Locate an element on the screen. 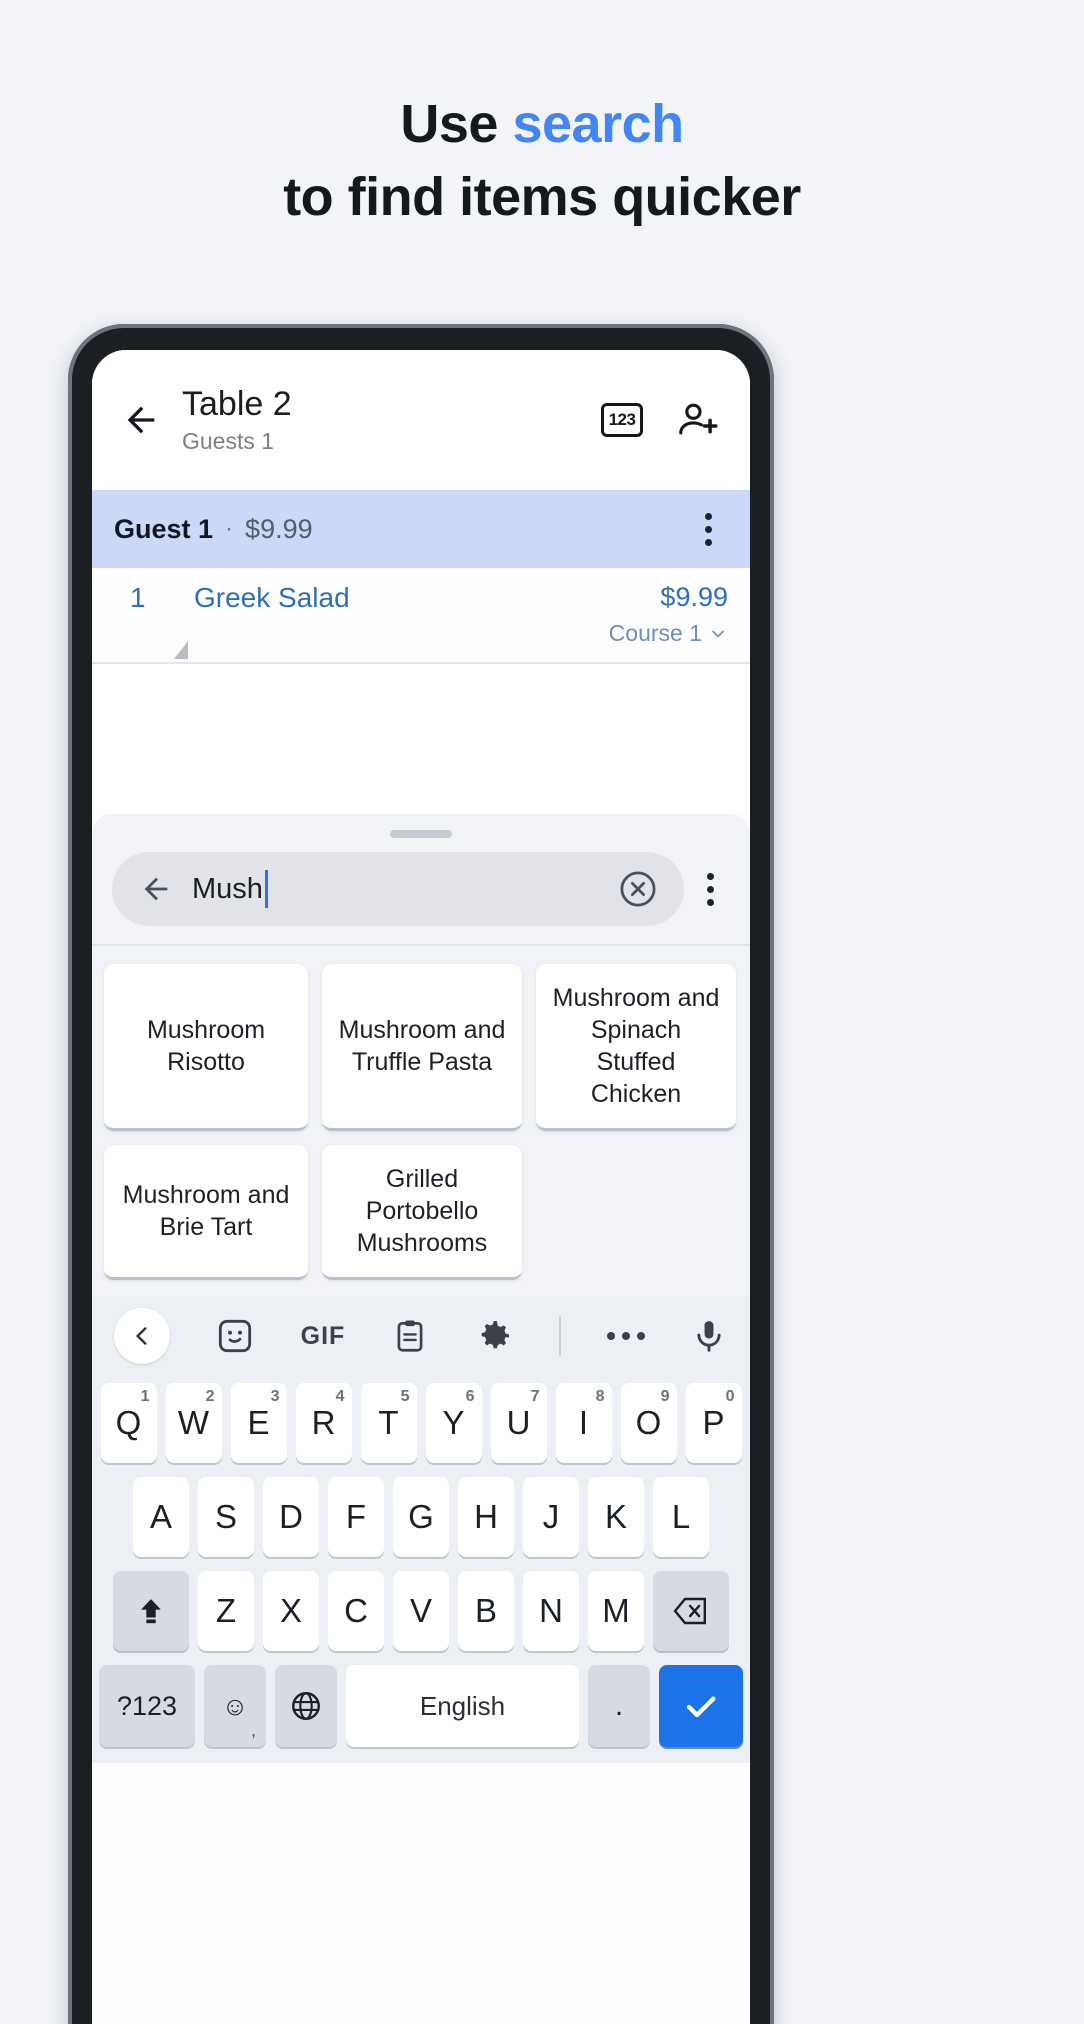  clipboard-button is located at coordinates (410, 1336).